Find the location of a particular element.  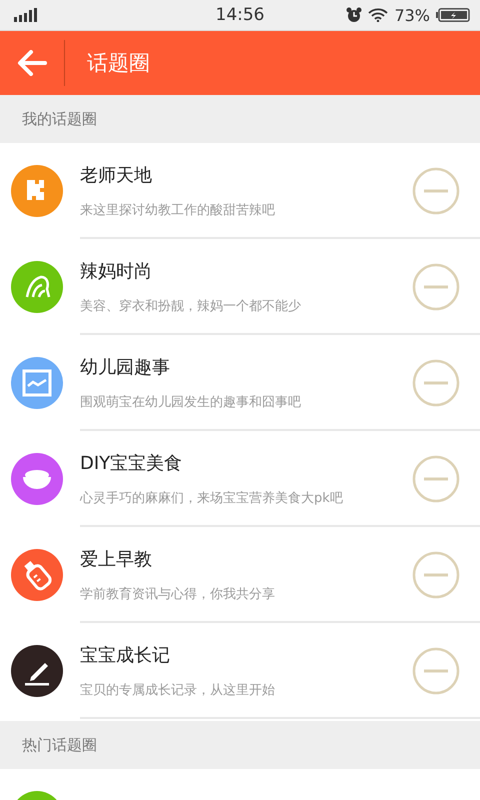

topic-name: 辣妈时尚 is located at coordinates (116, 271).